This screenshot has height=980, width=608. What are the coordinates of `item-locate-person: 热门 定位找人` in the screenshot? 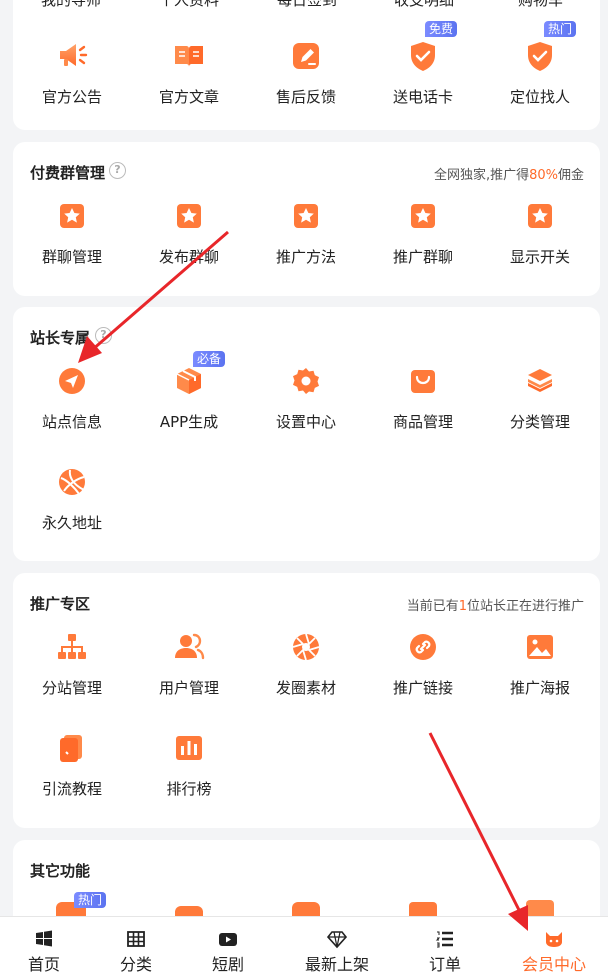 It's located at (540, 64).